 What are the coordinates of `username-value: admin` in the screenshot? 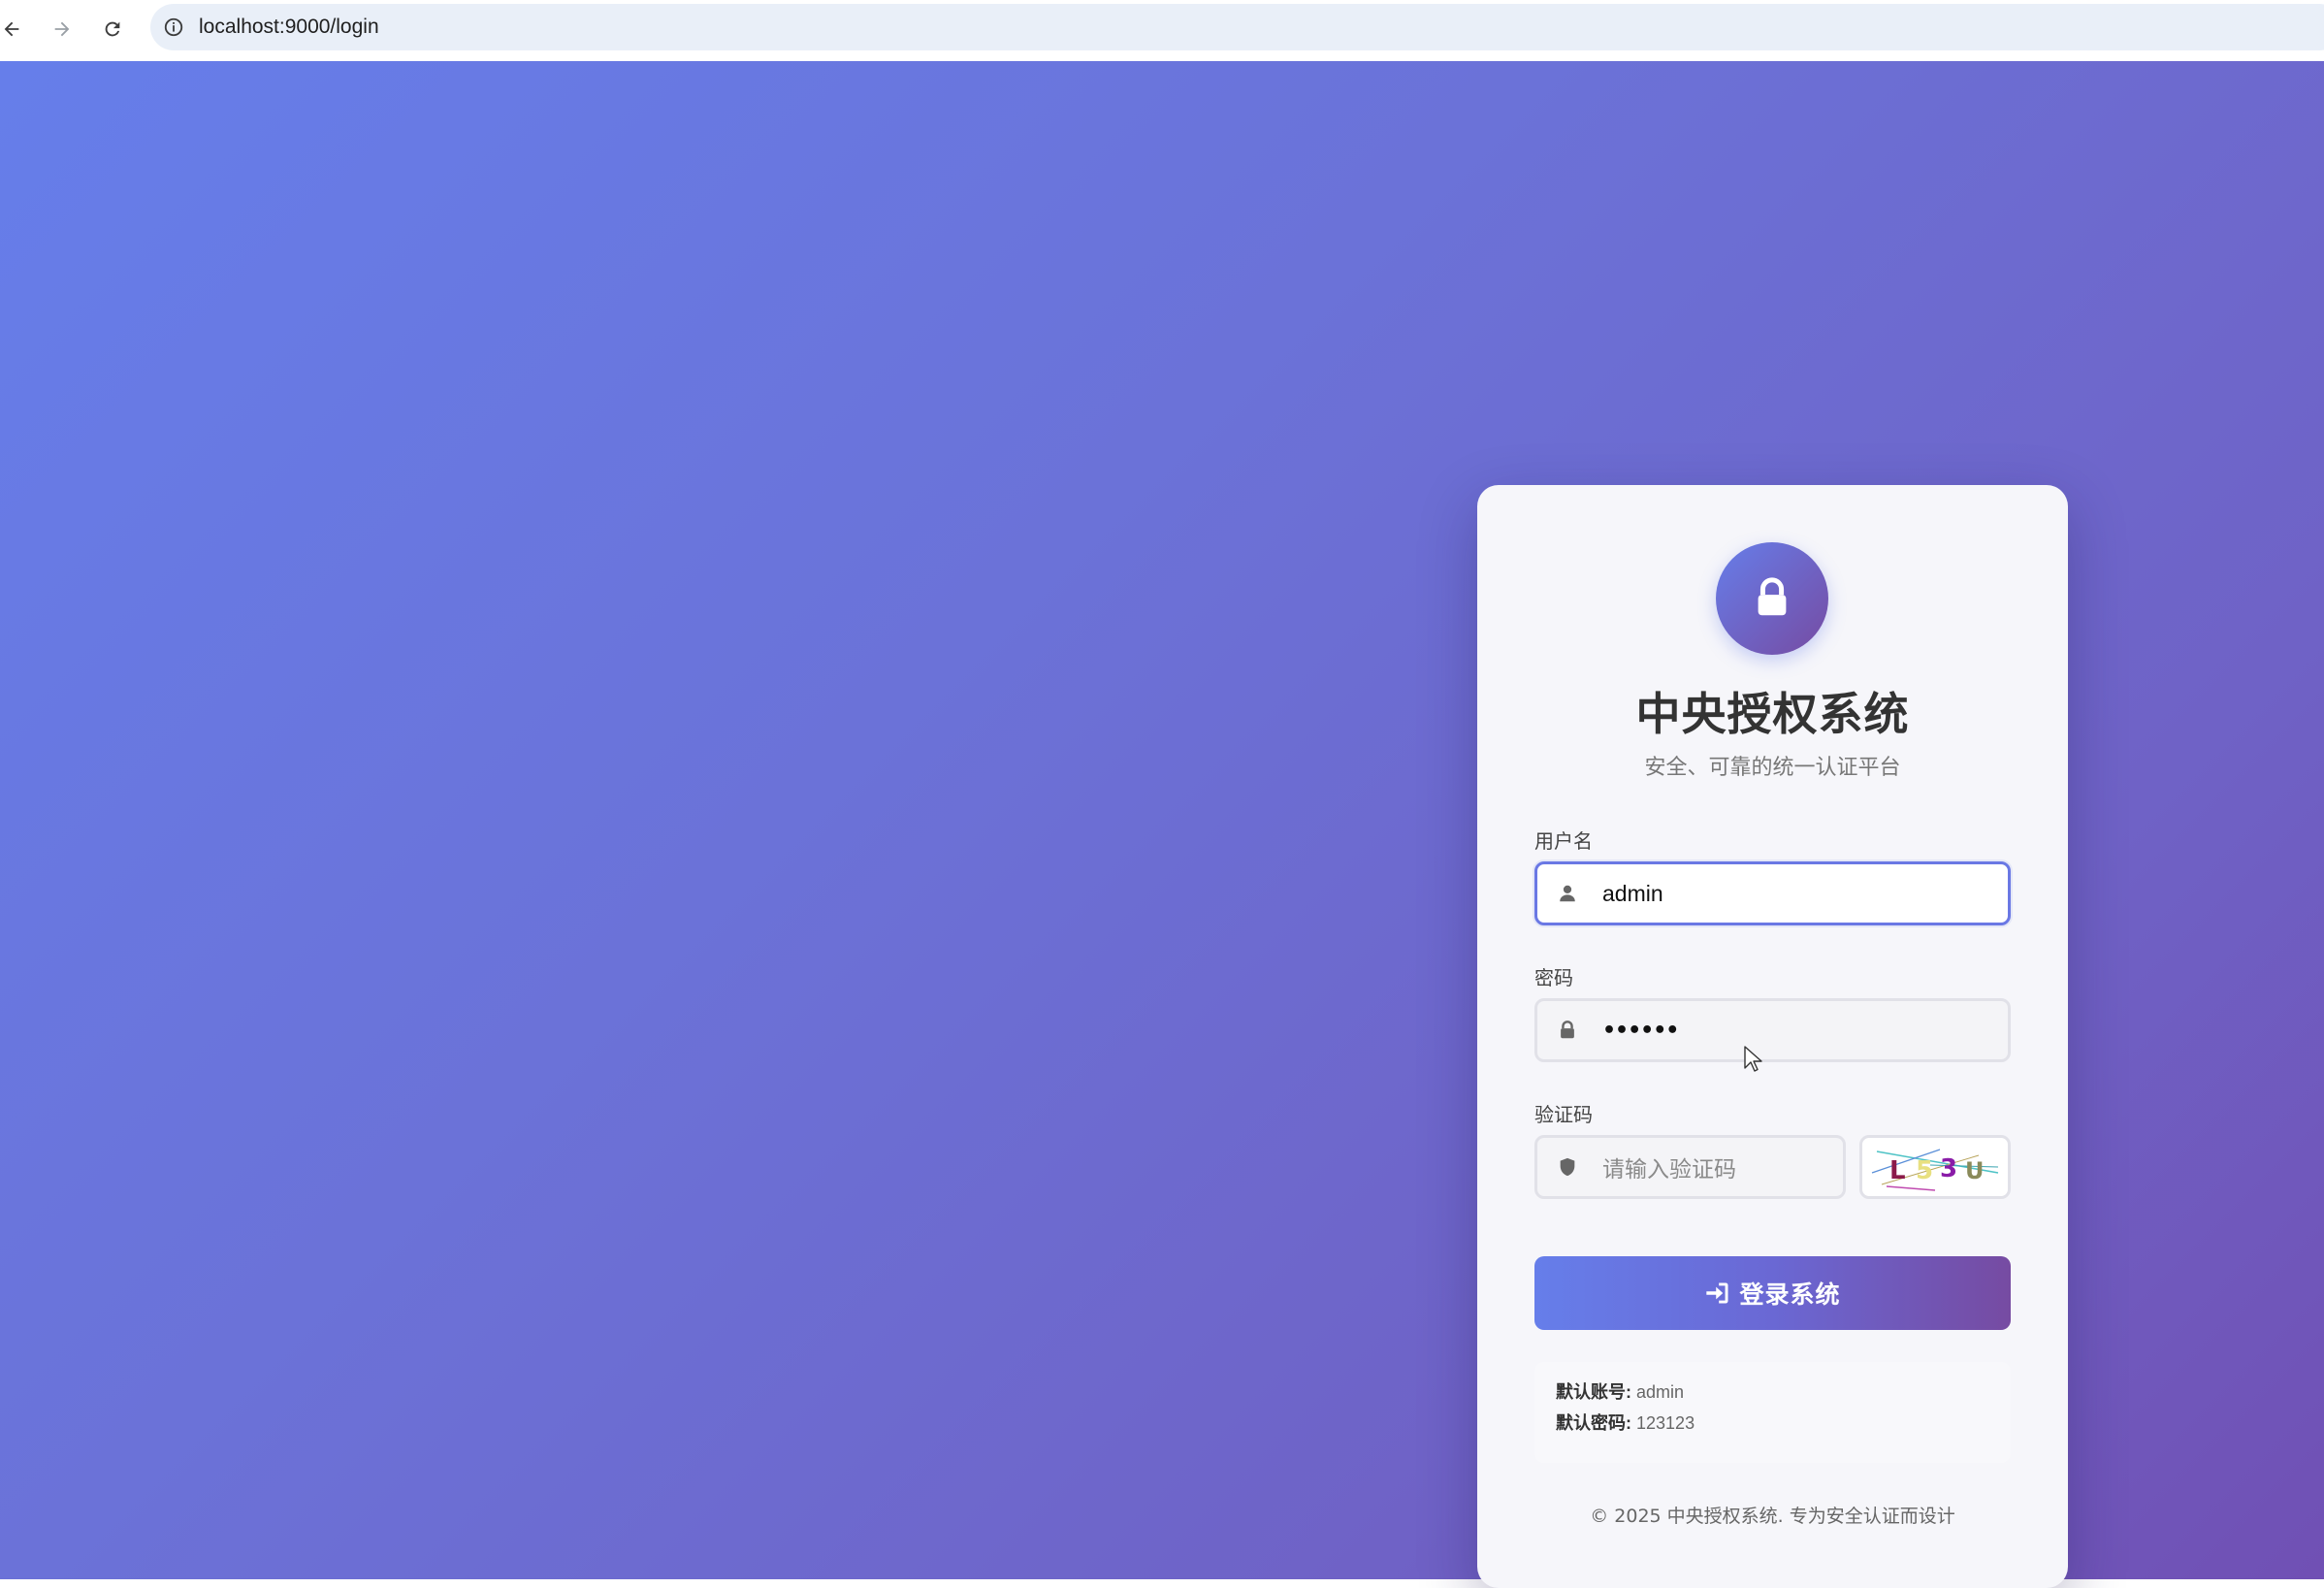 It's located at (1632, 893).